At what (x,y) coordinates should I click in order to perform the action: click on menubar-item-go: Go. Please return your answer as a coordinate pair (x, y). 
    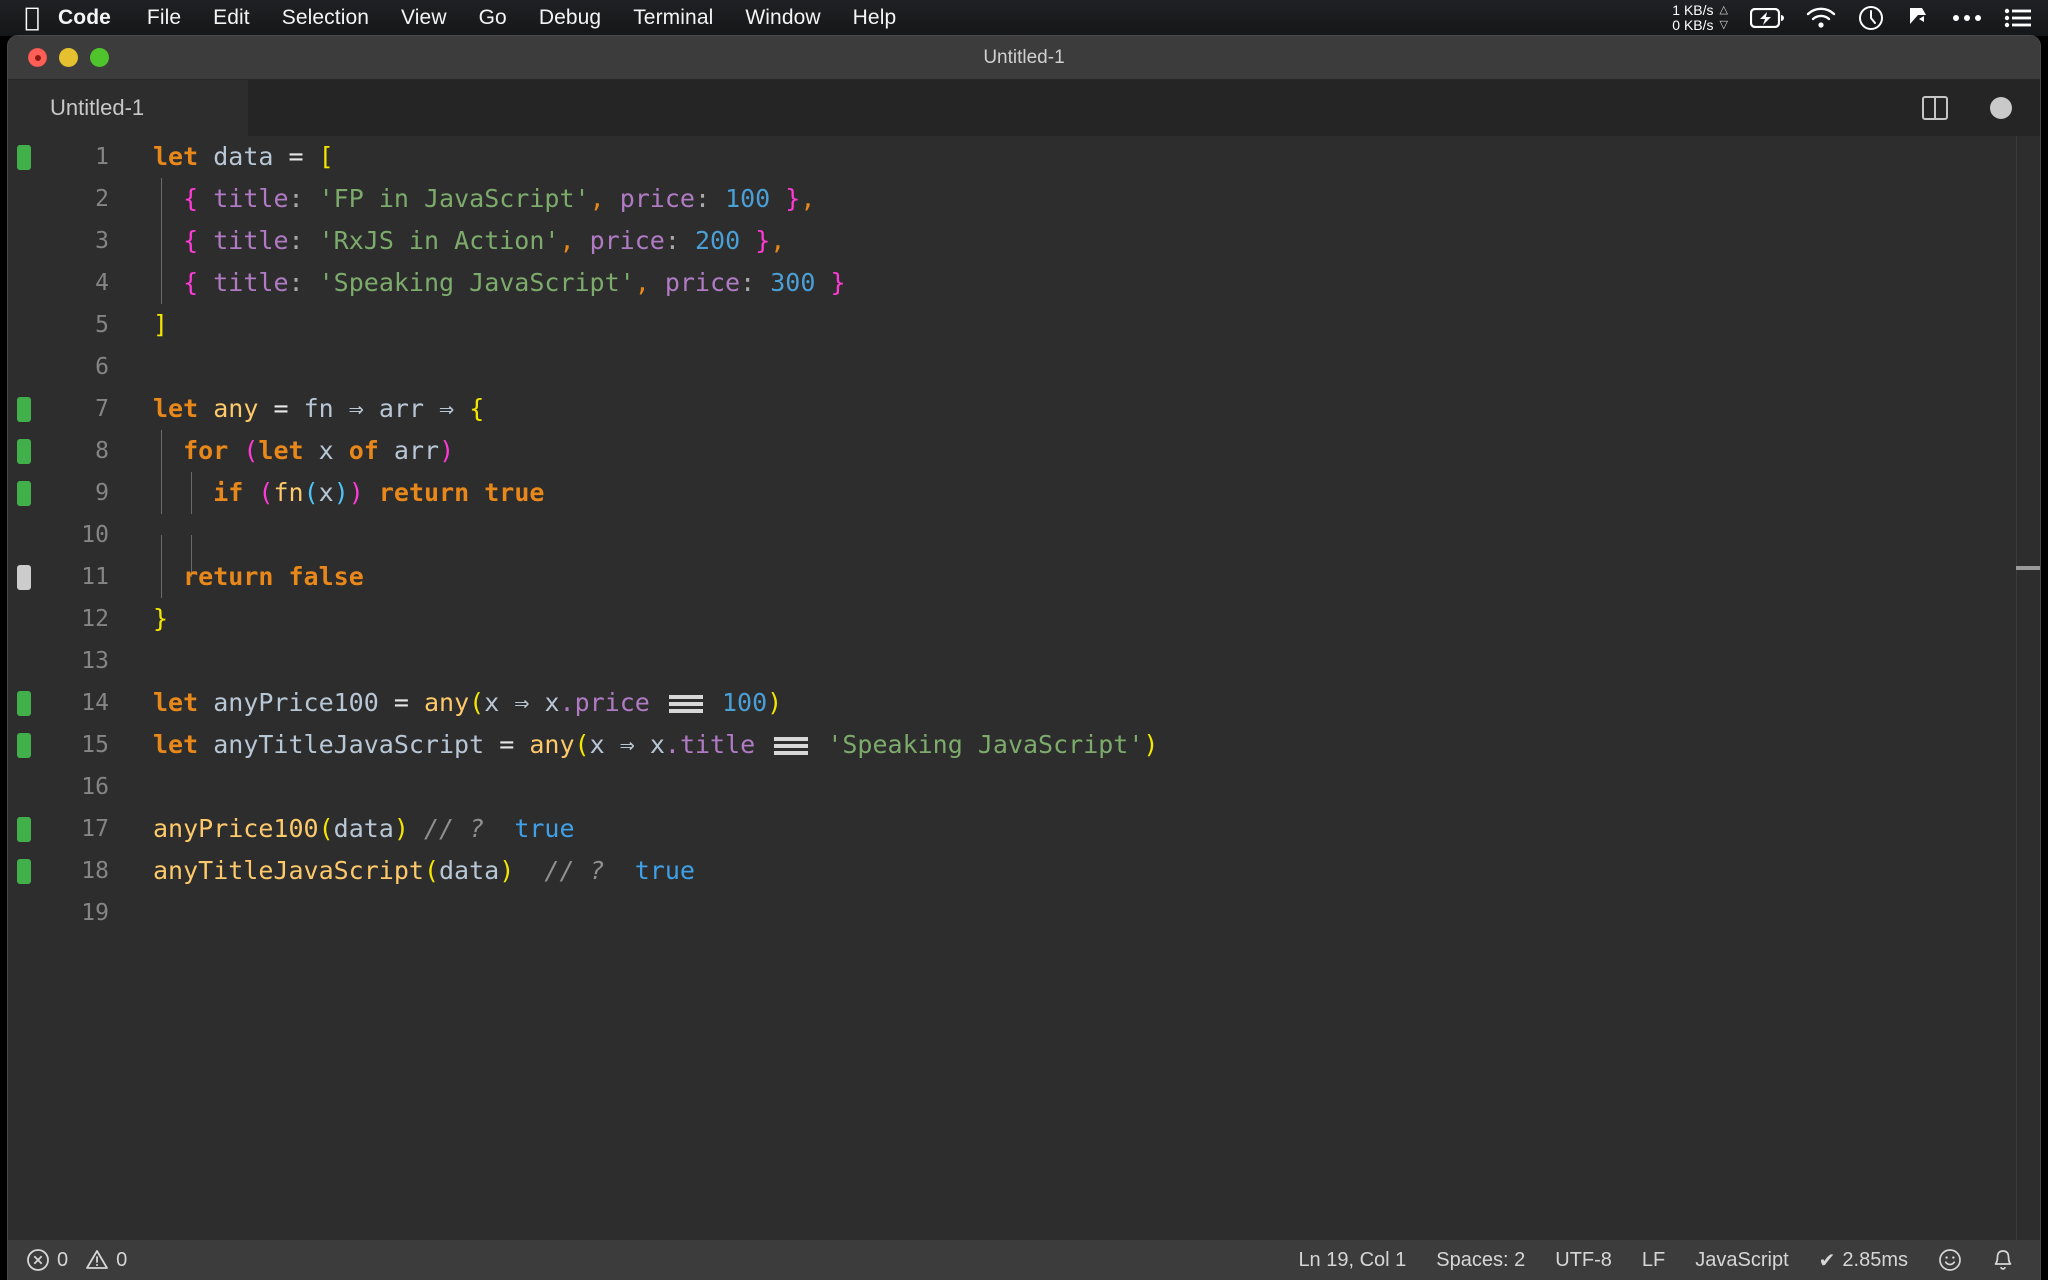
    Looking at the image, I should click on (493, 18).